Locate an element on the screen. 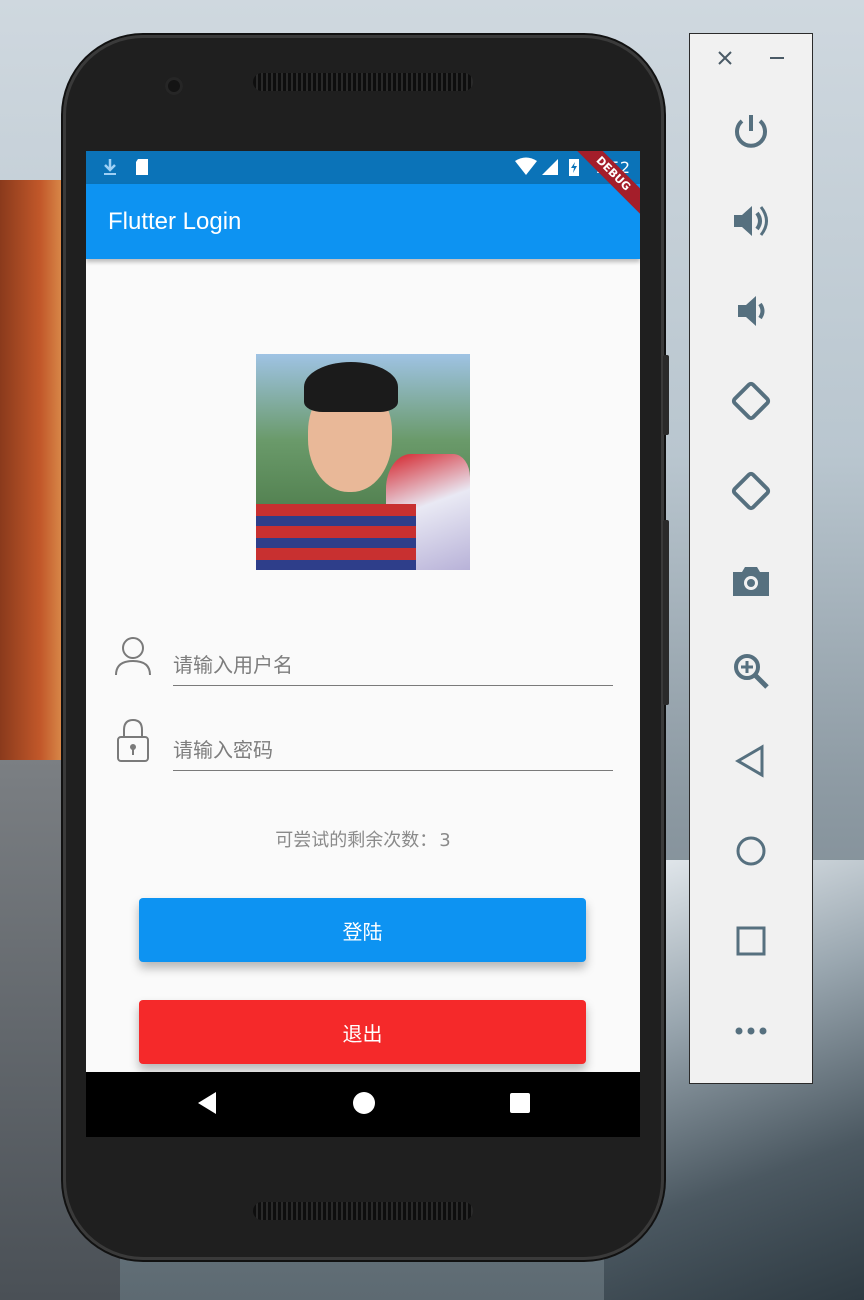 This screenshot has width=864, height=1300. power-icon is located at coordinates (751, 132).